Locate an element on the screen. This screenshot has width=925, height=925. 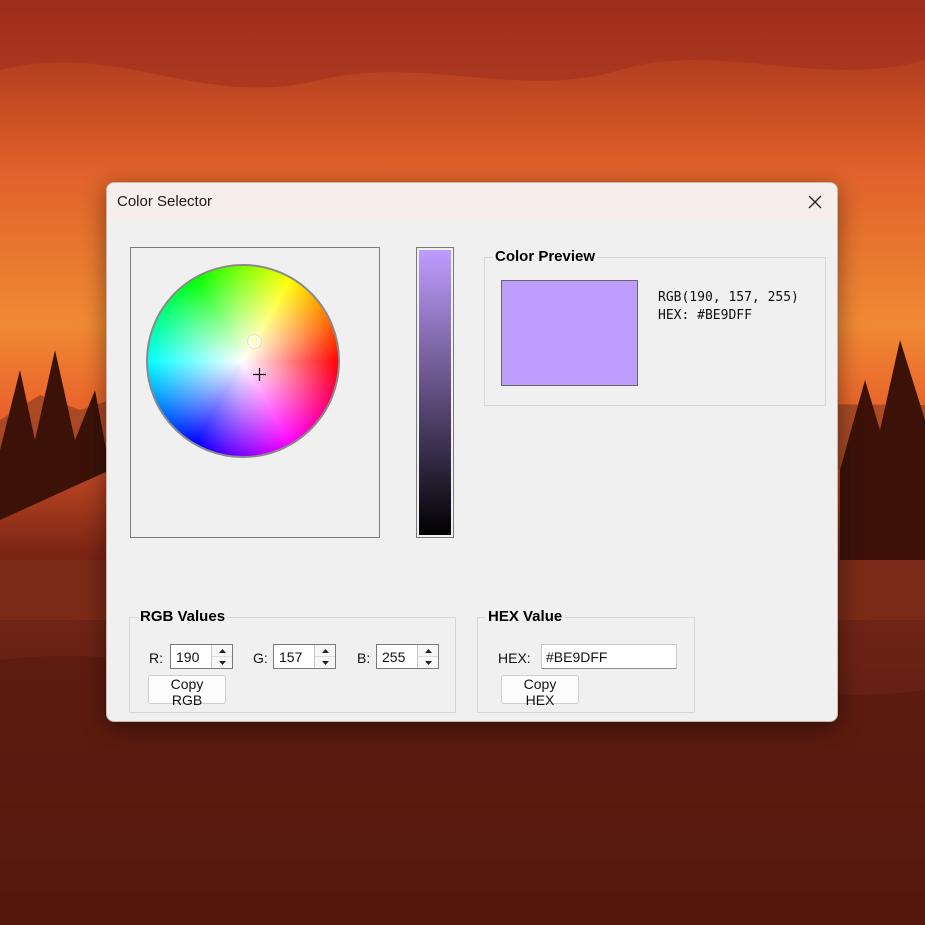
hex-value-group: HEX Value HEX: Copy HEX is located at coordinates (586, 660).